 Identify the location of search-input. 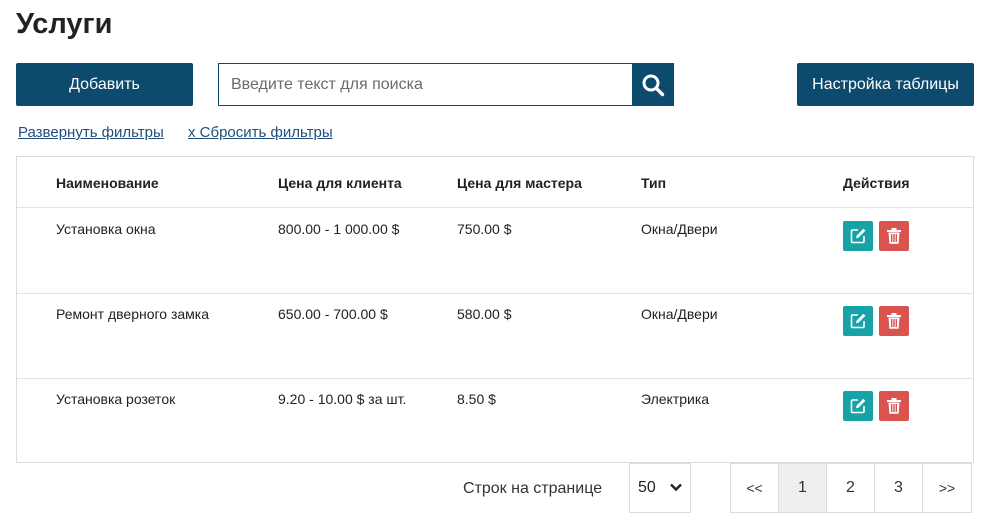
(425, 84).